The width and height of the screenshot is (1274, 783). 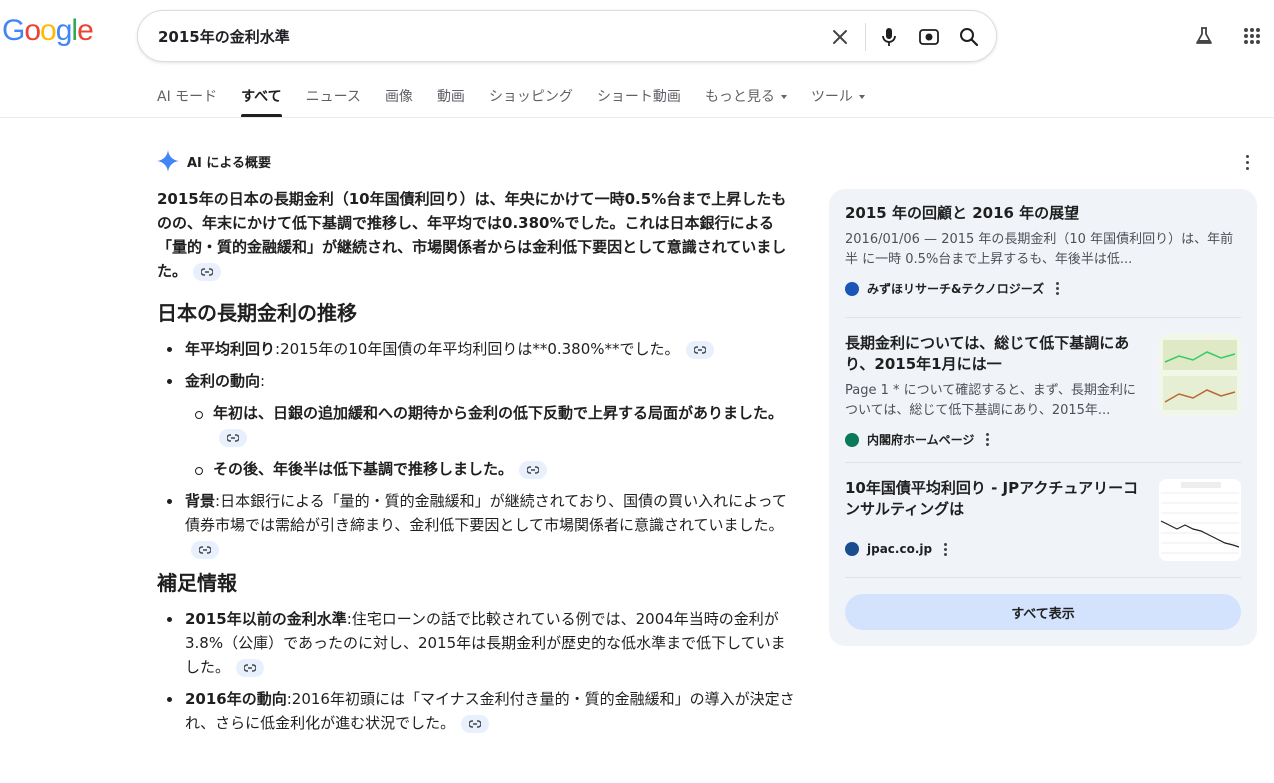 I want to click on tab-tools: ツール, so click(x=838, y=101).